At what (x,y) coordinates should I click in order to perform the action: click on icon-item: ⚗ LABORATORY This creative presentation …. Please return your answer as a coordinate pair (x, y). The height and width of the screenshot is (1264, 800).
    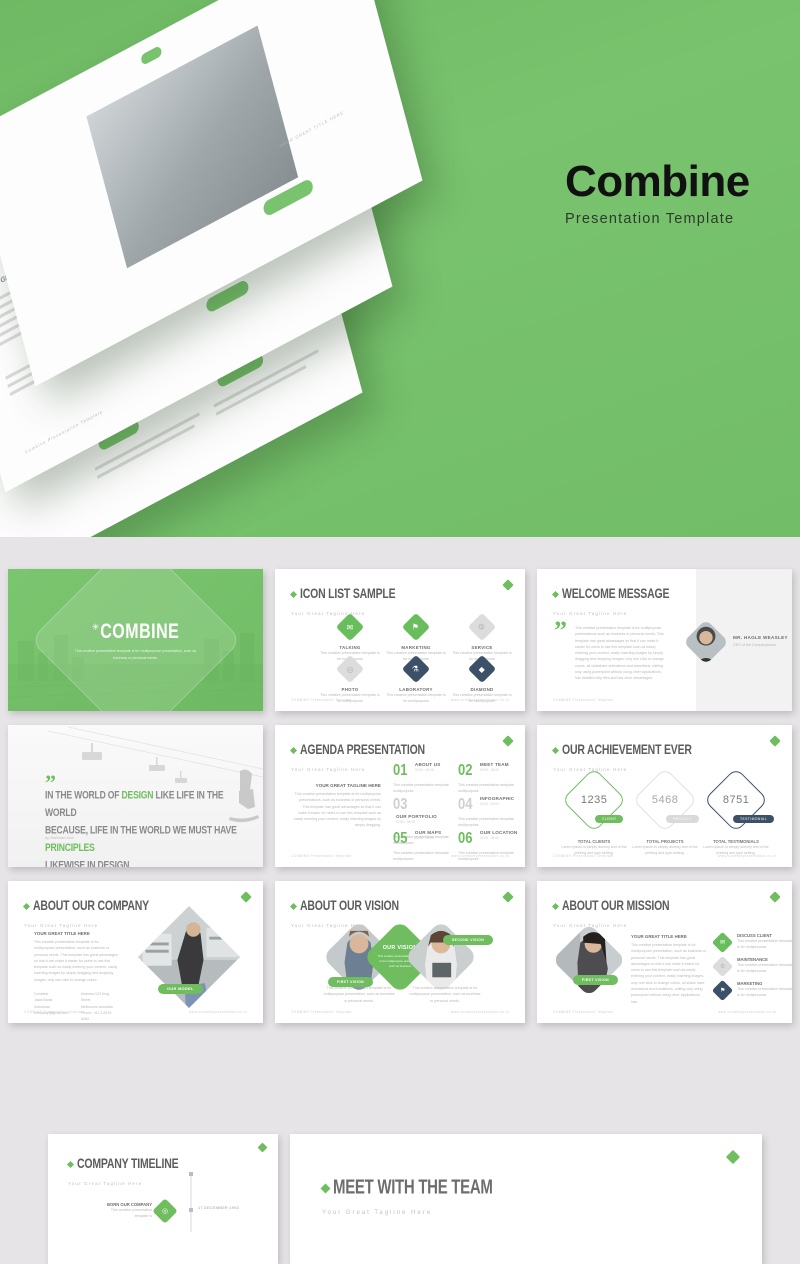
    Looking at the image, I should click on (416, 679).